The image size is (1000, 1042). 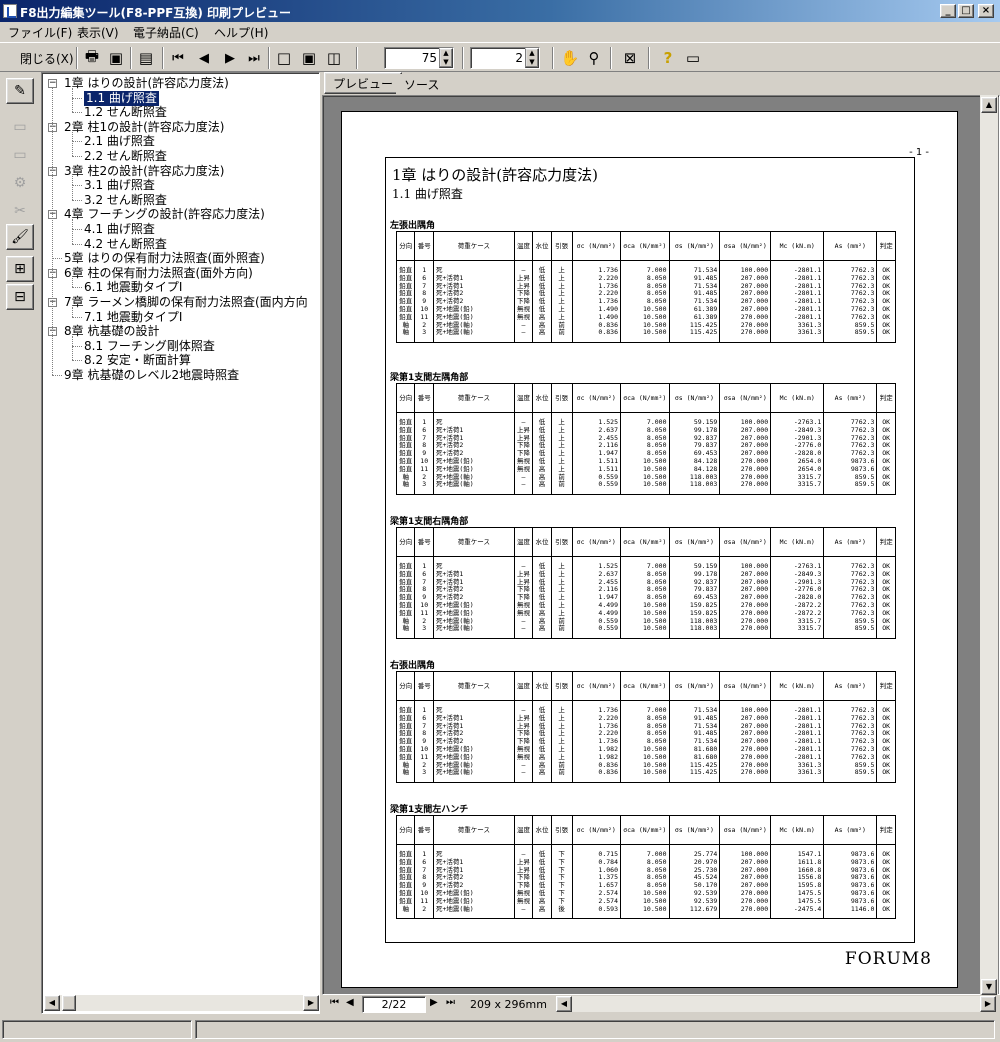 What do you see at coordinates (125, 156) in the screenshot?
I see `tree-section-item: 2.2 せん断照査` at bounding box center [125, 156].